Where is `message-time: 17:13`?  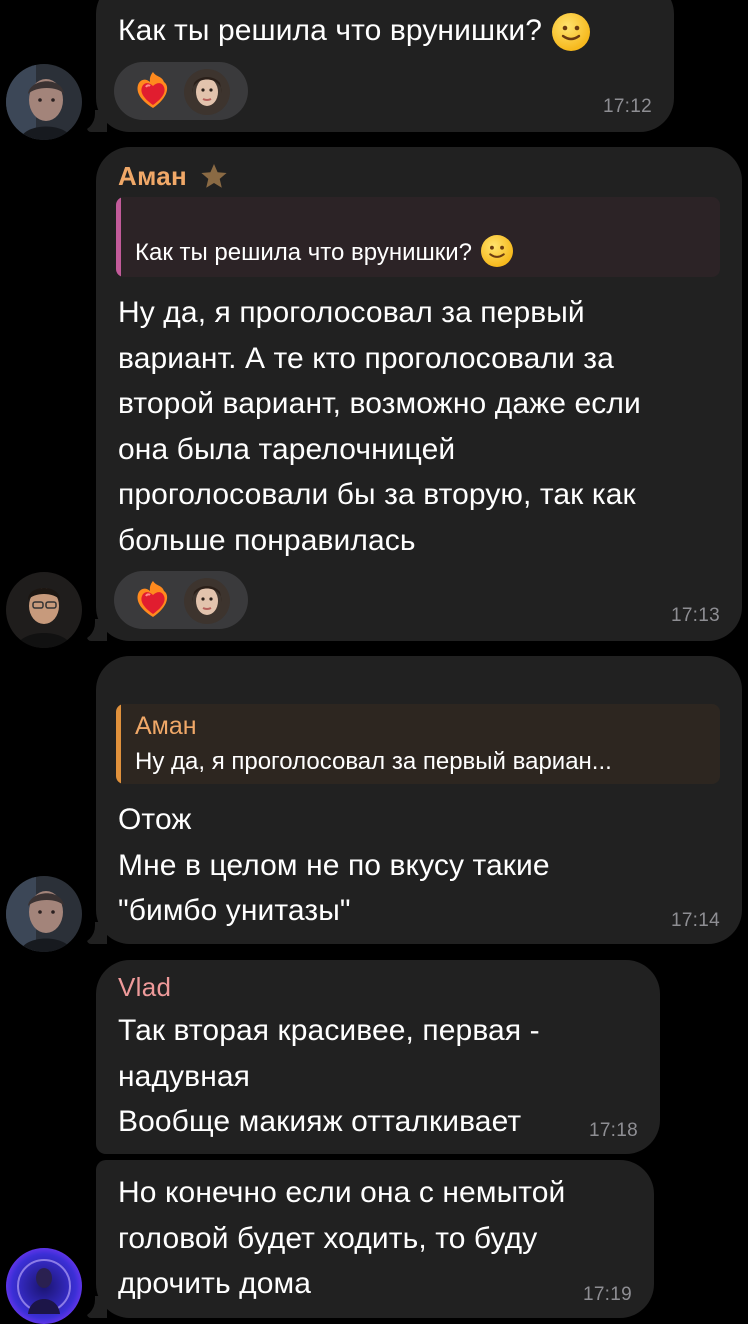
message-time: 17:13 is located at coordinates (695, 615).